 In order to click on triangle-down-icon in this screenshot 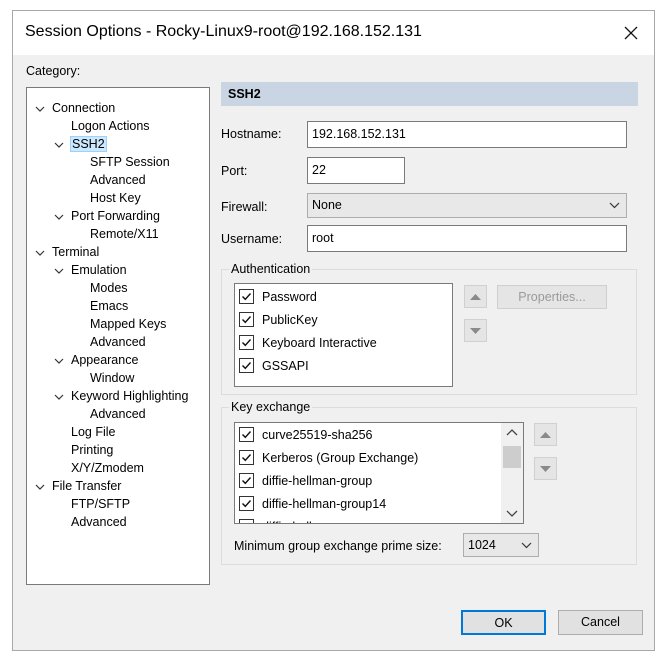, I will do `click(475, 330)`.